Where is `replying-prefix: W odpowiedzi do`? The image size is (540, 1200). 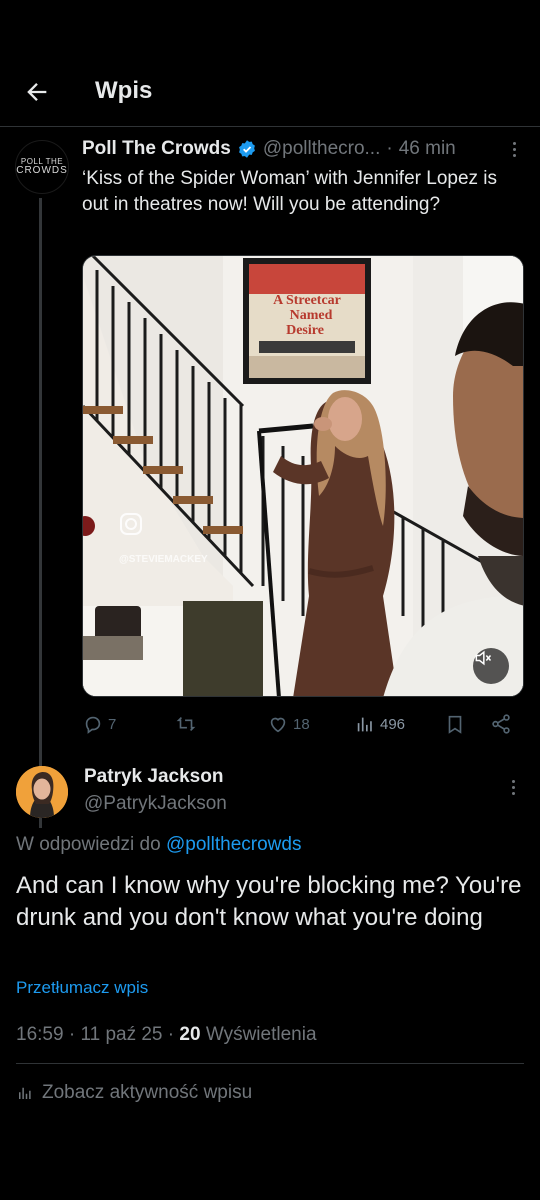 replying-prefix: W odpowiedzi do is located at coordinates (88, 844).